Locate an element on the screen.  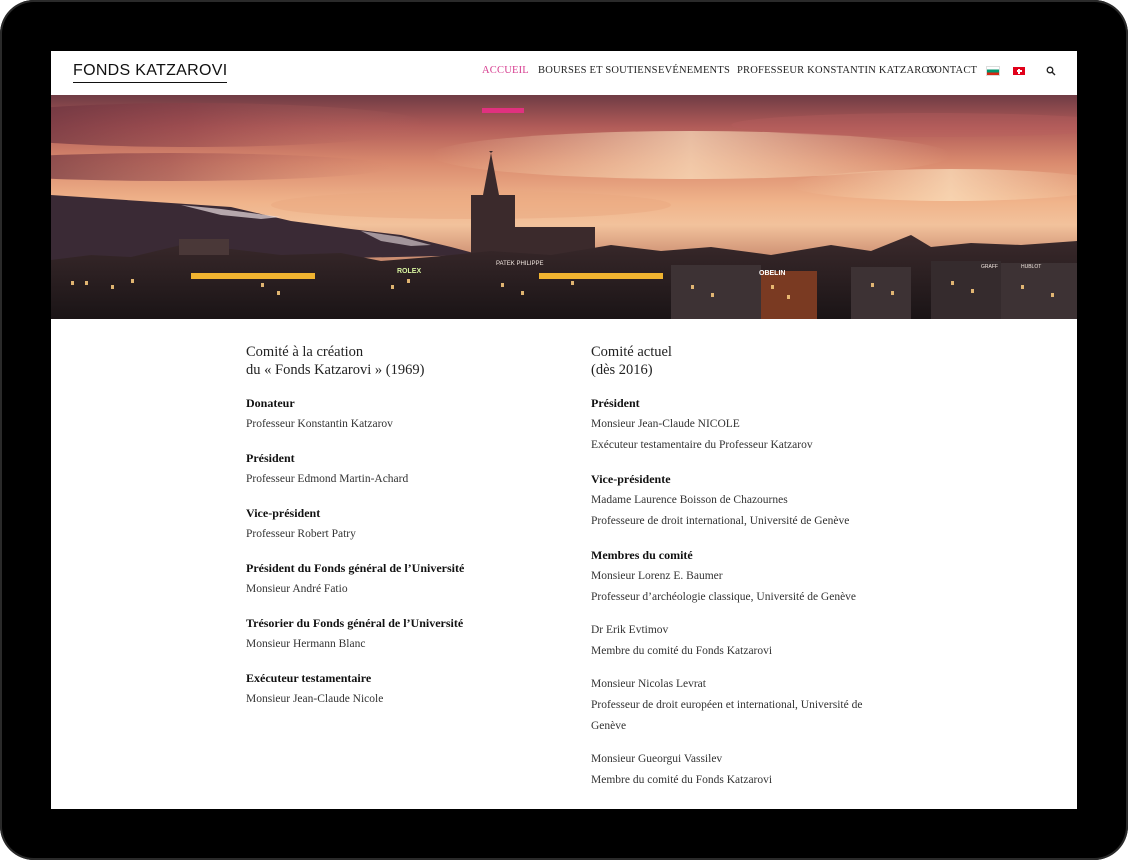
member-name: Monsieur Jean-Claude NICOLE is located at coordinates (665, 424).